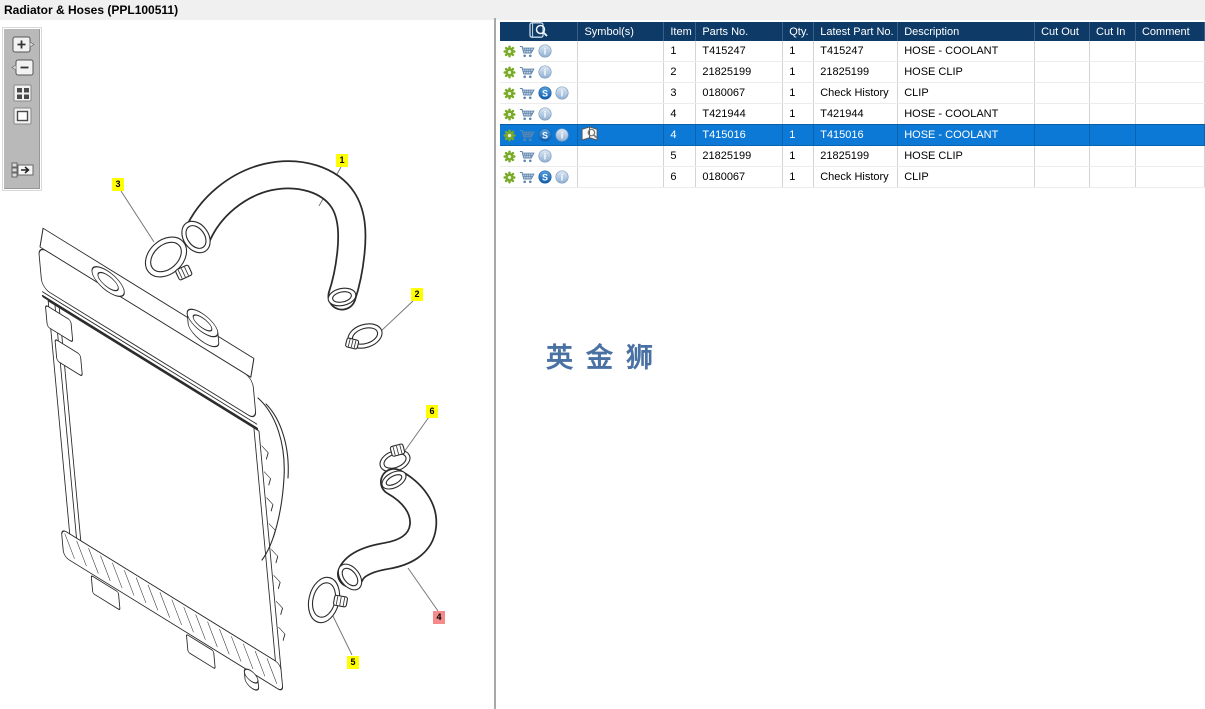  Describe the element at coordinates (966, 156) in the screenshot. I see `description-cell: HOSE CLIP` at that location.